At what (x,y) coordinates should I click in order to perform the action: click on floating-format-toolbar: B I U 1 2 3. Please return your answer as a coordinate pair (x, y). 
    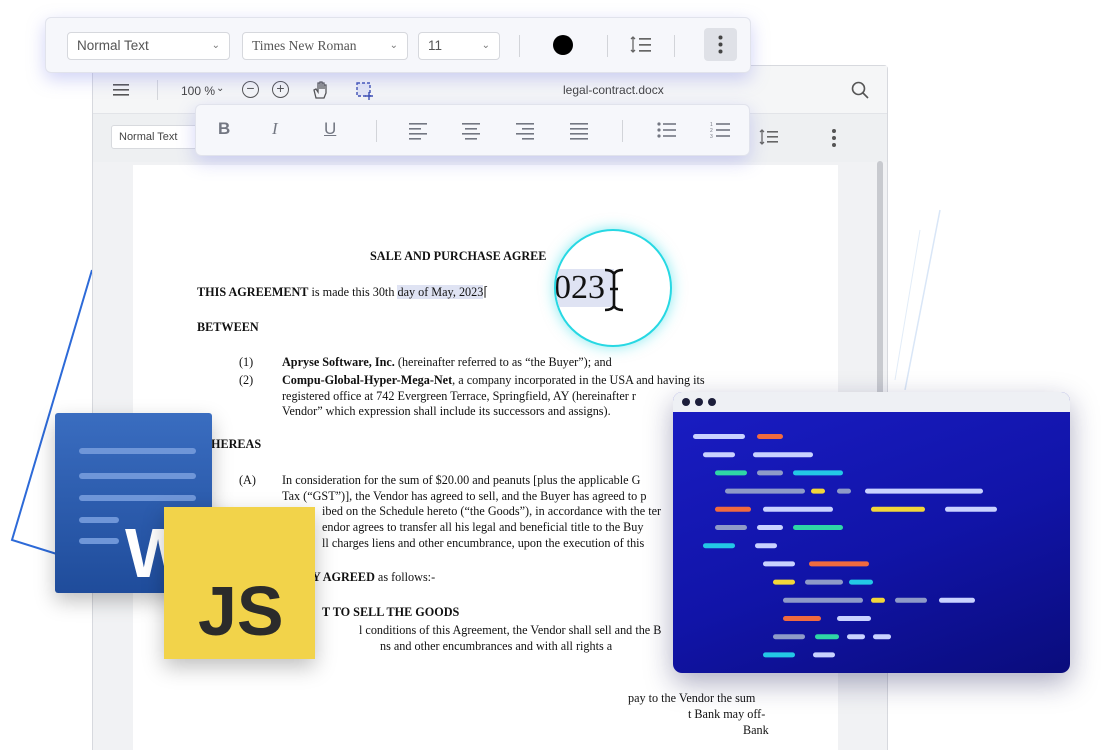
    Looking at the image, I should click on (472, 130).